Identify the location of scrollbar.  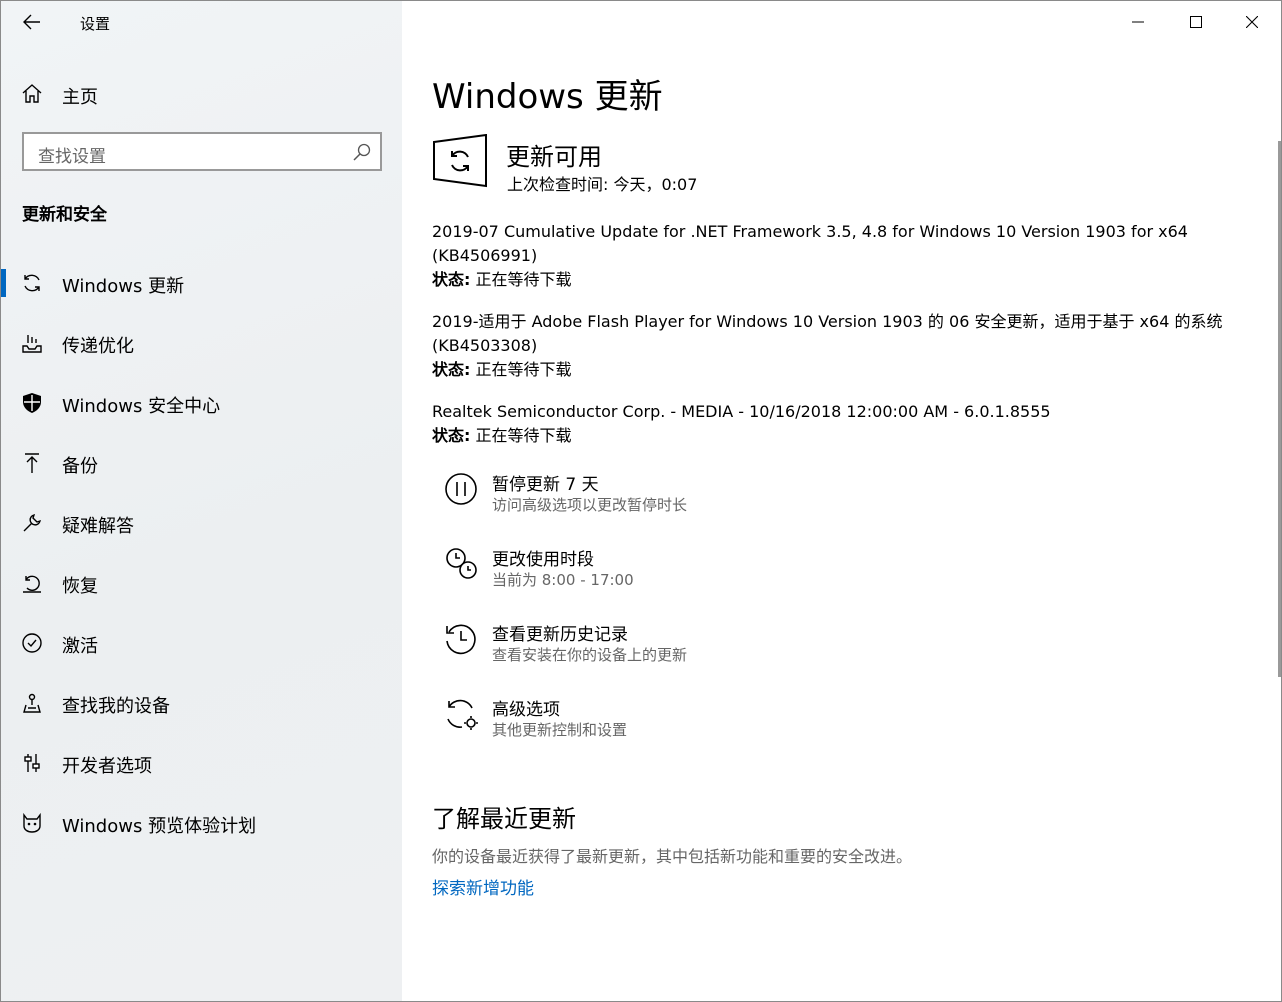
(1279, 409).